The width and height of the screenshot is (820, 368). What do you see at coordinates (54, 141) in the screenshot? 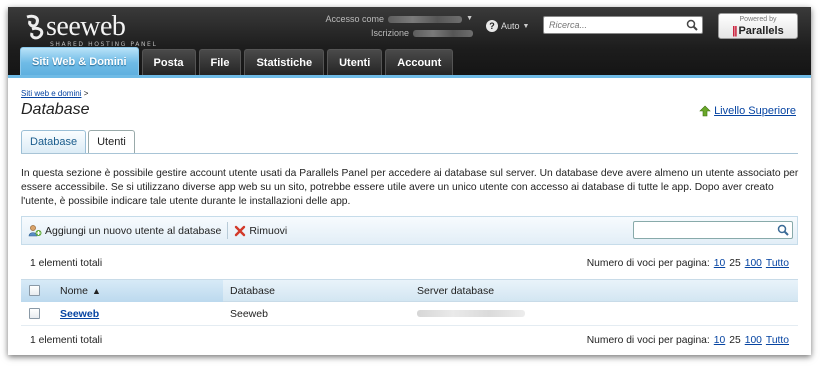
I see `subtab-database: Database` at bounding box center [54, 141].